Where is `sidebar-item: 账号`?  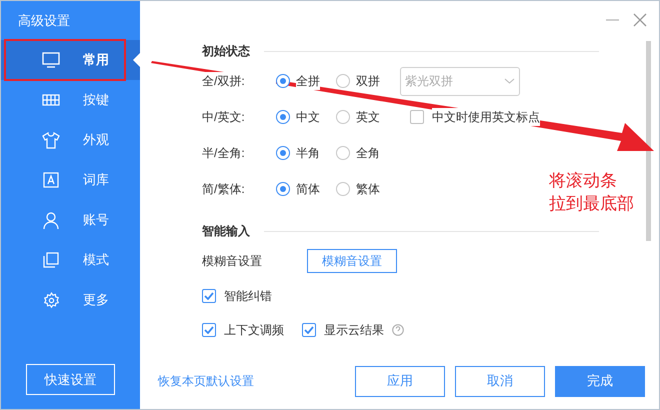 sidebar-item: 账号 is located at coordinates (70, 220).